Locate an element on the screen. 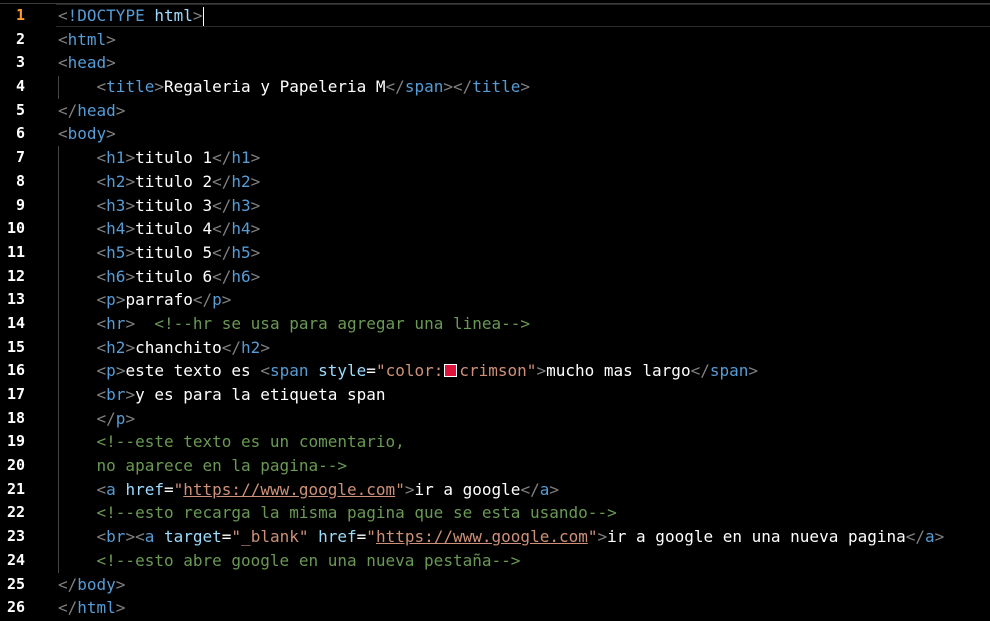  code-token: span is located at coordinates (729, 371).